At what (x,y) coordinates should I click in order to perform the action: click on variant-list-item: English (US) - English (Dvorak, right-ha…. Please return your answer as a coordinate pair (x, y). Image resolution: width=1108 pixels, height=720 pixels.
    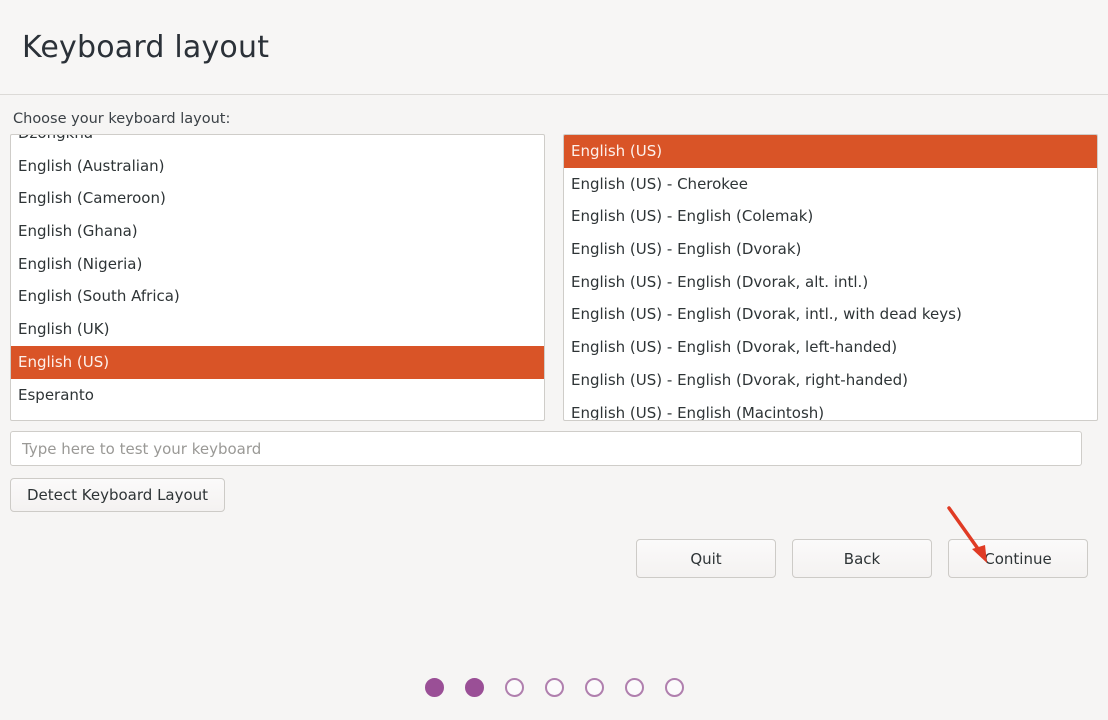
    Looking at the image, I should click on (830, 380).